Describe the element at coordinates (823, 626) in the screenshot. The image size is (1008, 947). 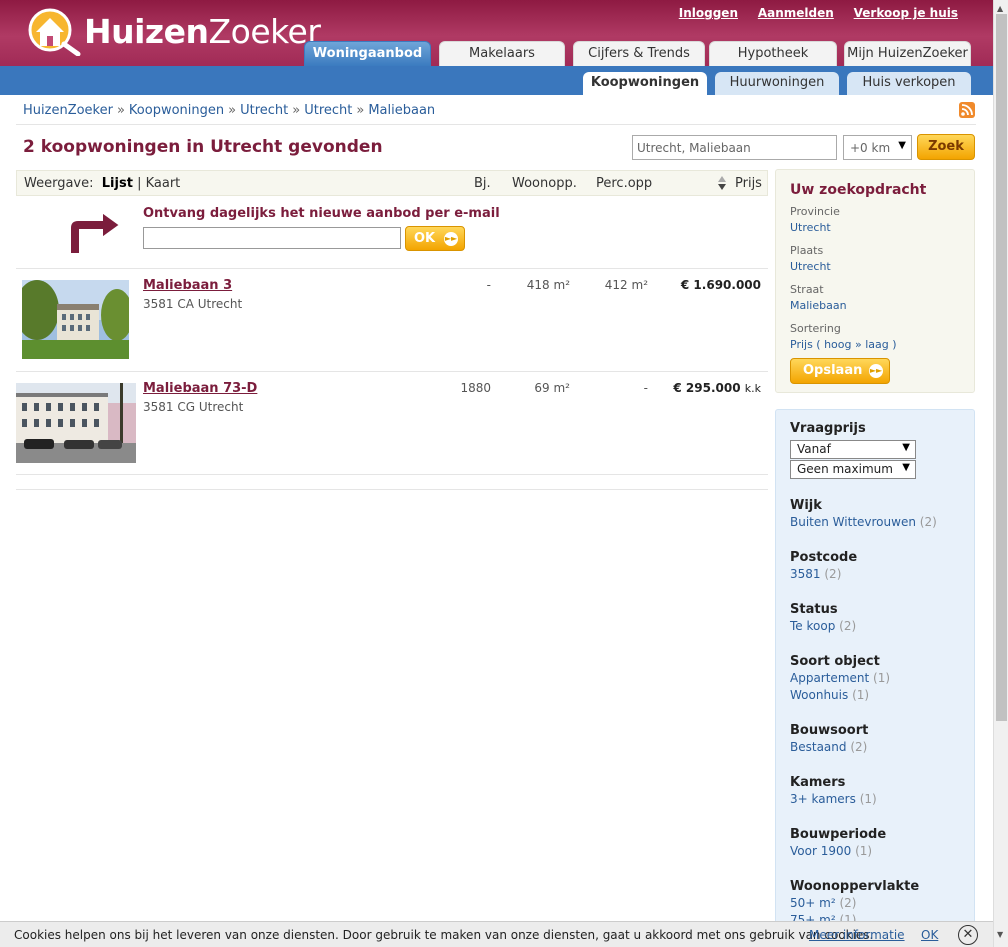
I see `filter-option: Te koop (2)` at that location.